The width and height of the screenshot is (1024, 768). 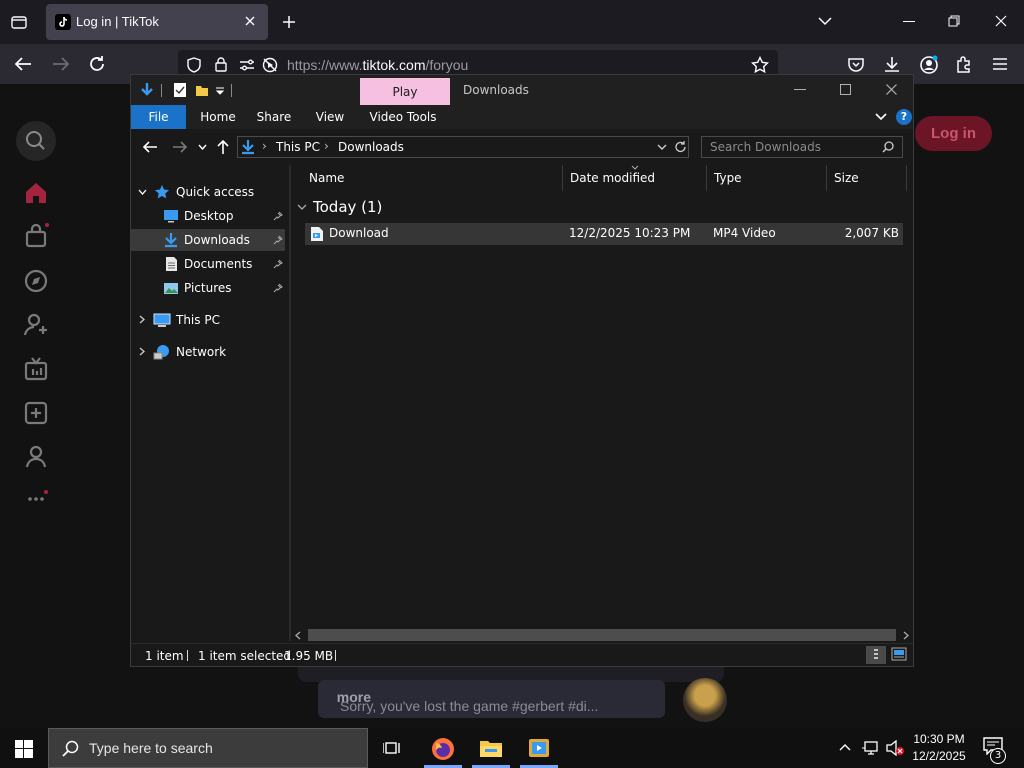 I want to click on details-view-icon, so click(x=876, y=655).